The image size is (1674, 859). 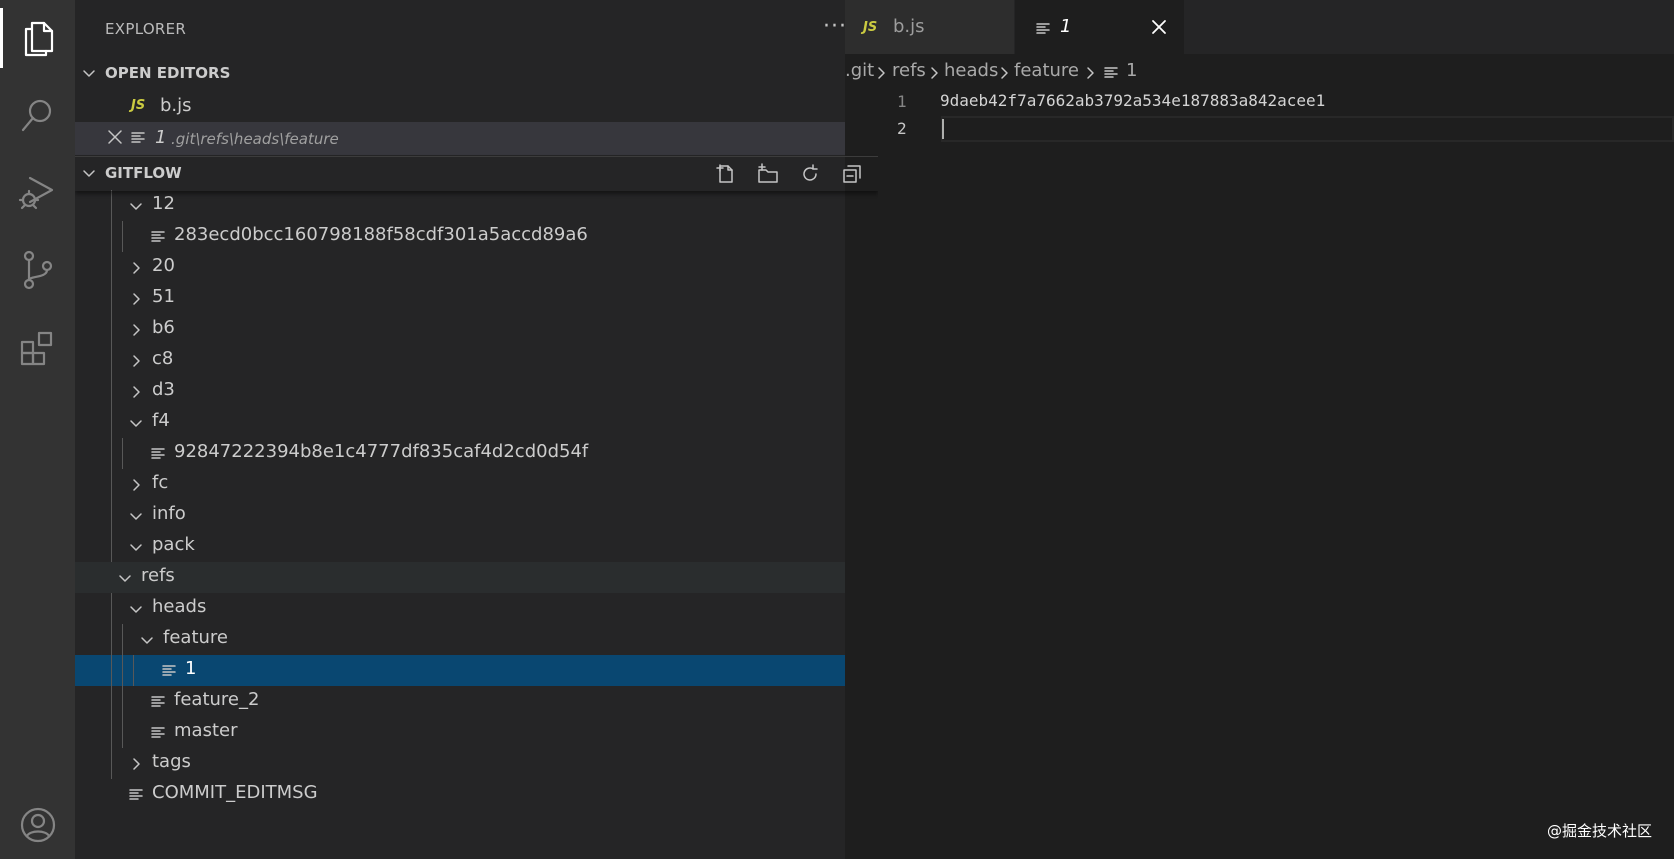 What do you see at coordinates (835, 26) in the screenshot?
I see `more-actions-button: ···` at bounding box center [835, 26].